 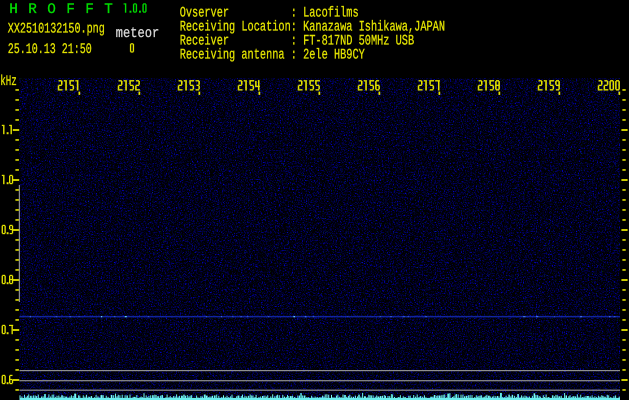 I want to click on svg-text: O, so click(x=51, y=10).